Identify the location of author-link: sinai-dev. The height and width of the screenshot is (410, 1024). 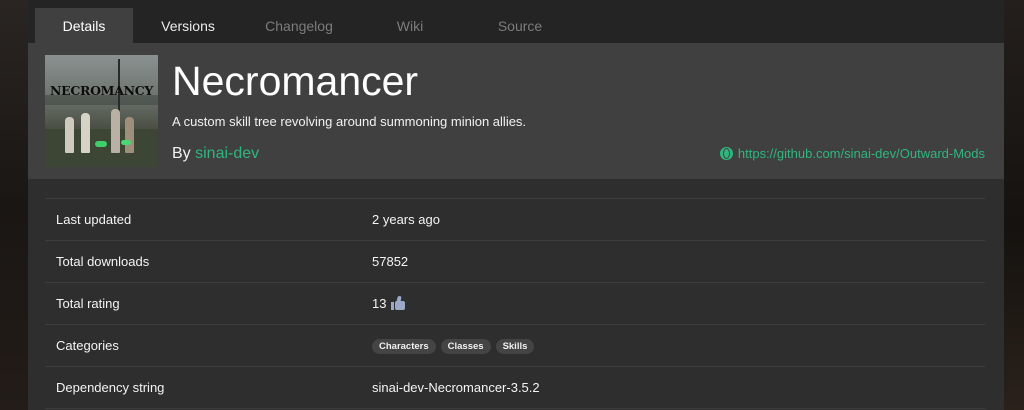
(227, 153).